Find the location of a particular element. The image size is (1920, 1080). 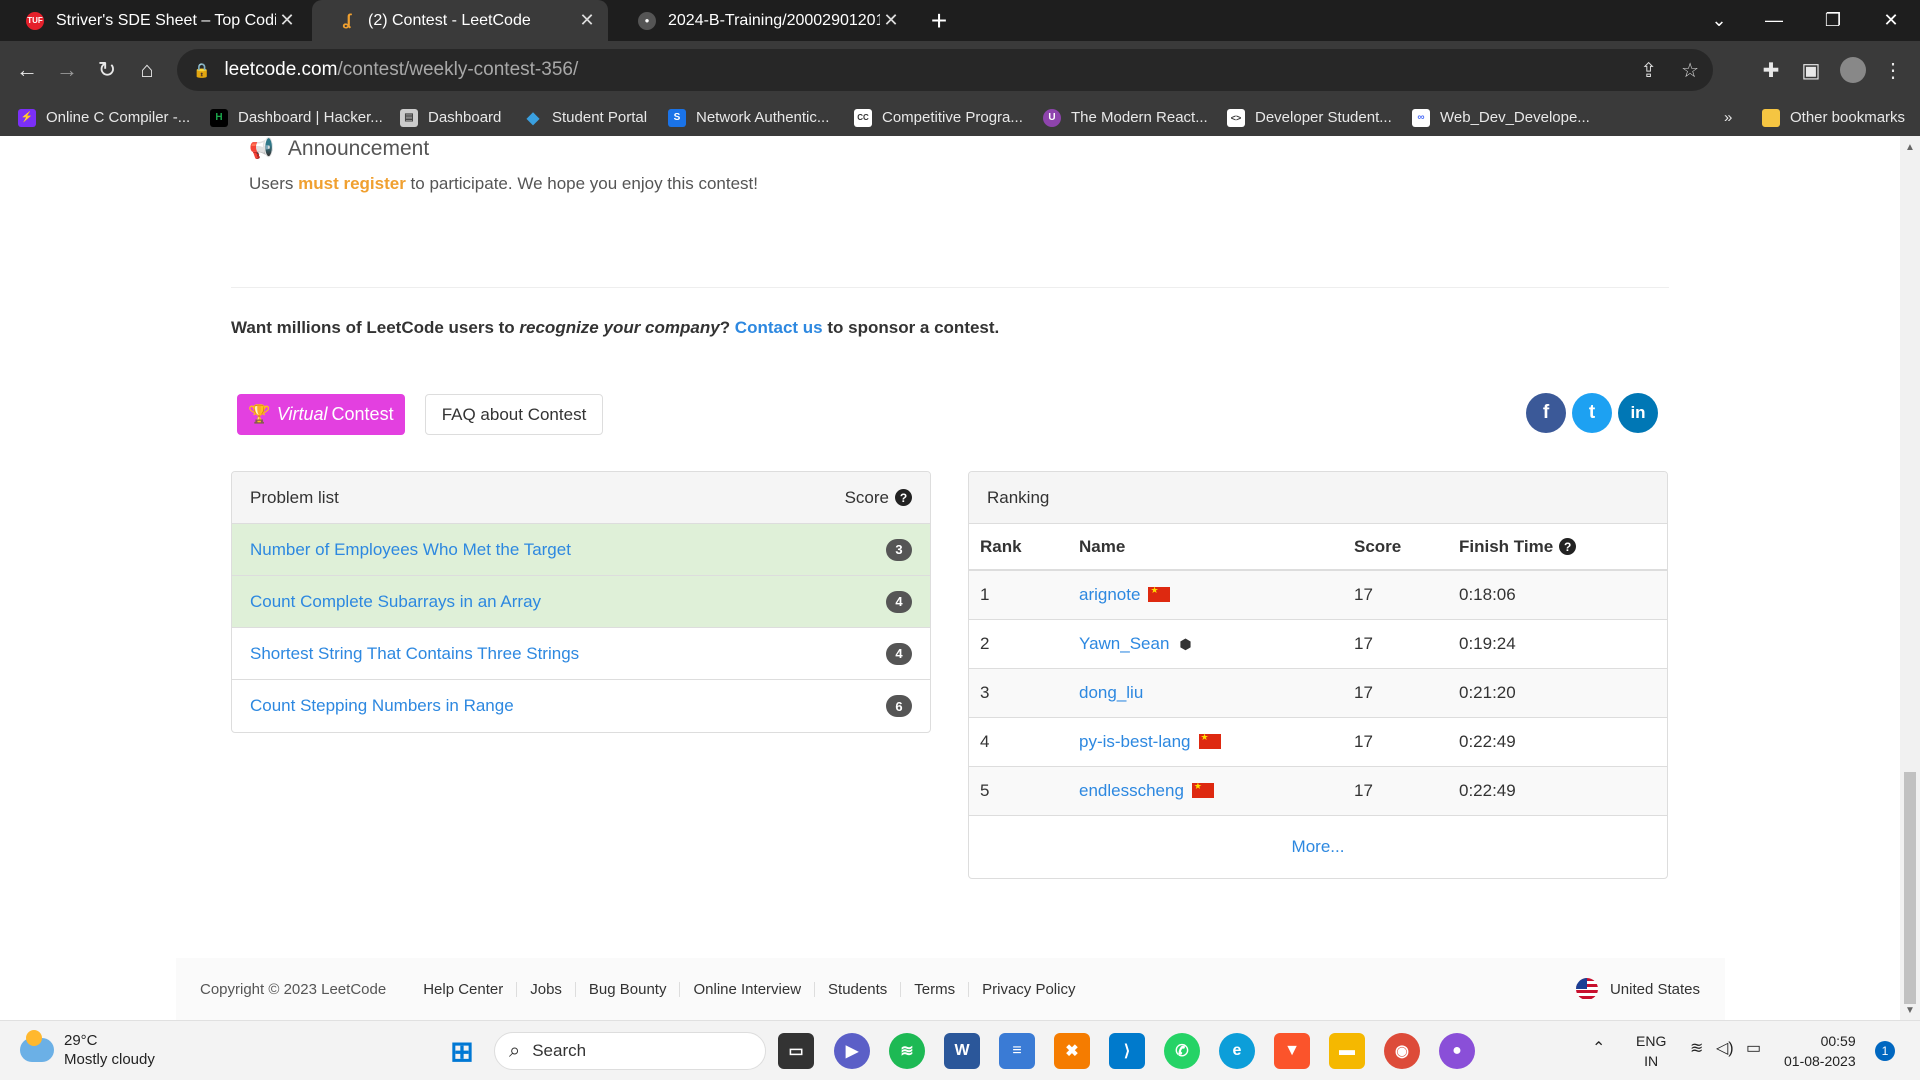

vscode-icon: ⟩ is located at coordinates (1127, 1051).